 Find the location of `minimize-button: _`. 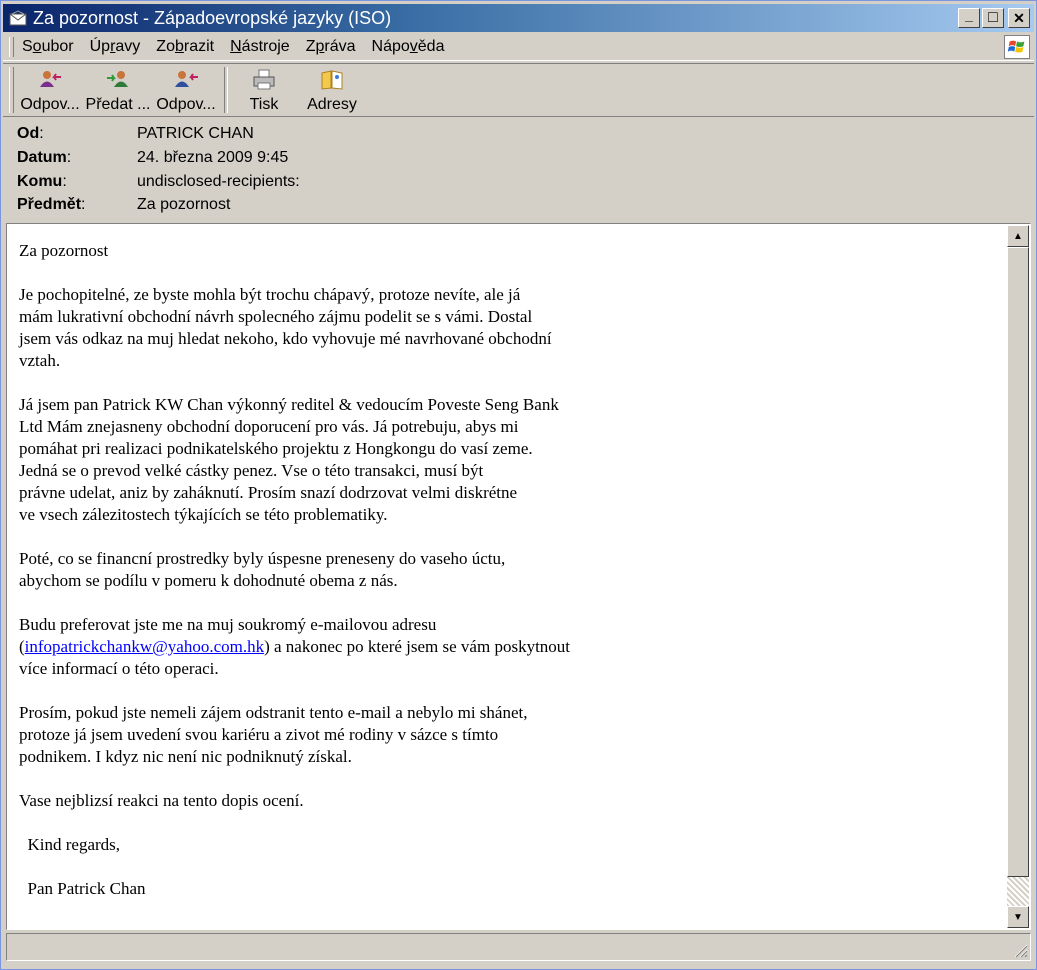

minimize-button: _ is located at coordinates (969, 17).